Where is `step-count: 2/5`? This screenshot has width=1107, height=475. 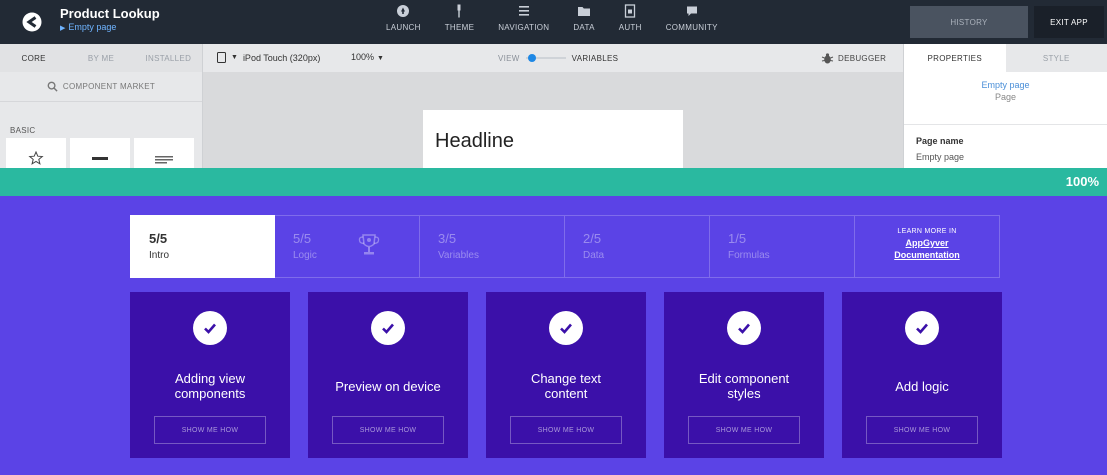 step-count: 2/5 is located at coordinates (592, 238).